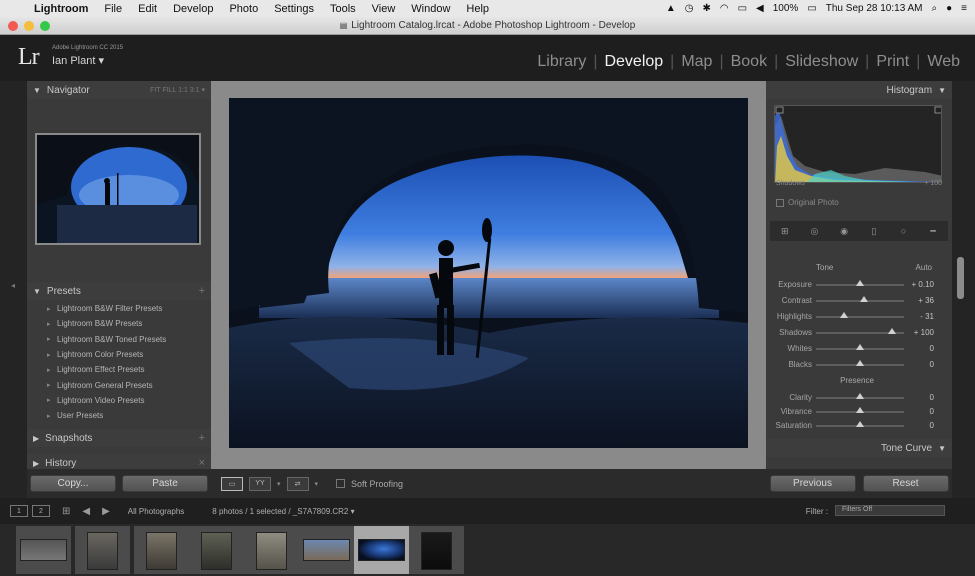  What do you see at coordinates (561, 62) in the screenshot?
I see `module-library: Library` at bounding box center [561, 62].